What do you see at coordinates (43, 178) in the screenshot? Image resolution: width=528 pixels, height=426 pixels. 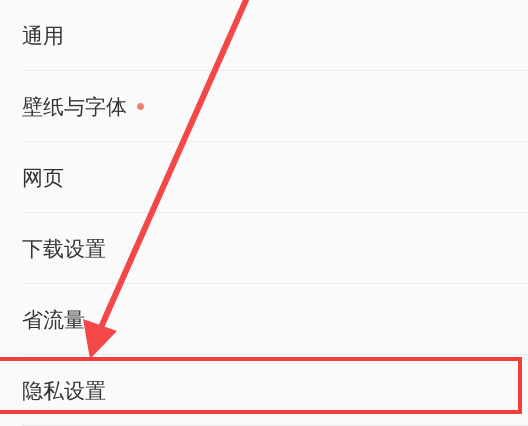 I see `settings-item: 网页` at bounding box center [43, 178].